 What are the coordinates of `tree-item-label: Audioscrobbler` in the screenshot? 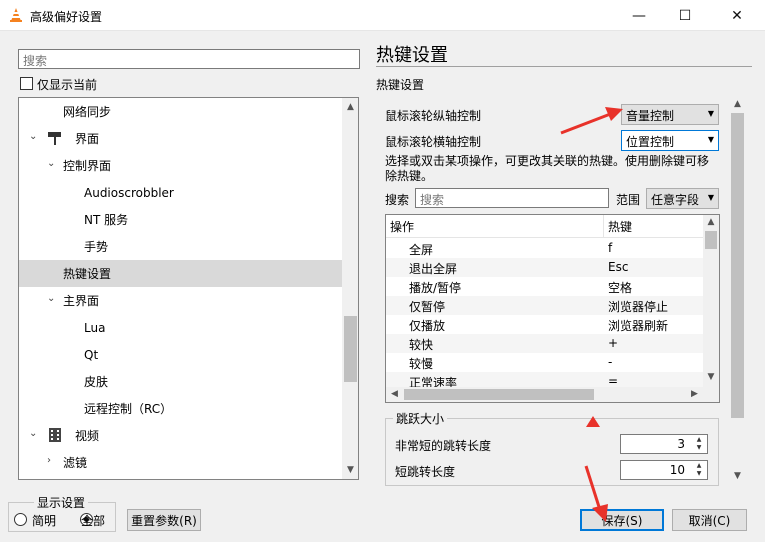 It's located at (129, 192).